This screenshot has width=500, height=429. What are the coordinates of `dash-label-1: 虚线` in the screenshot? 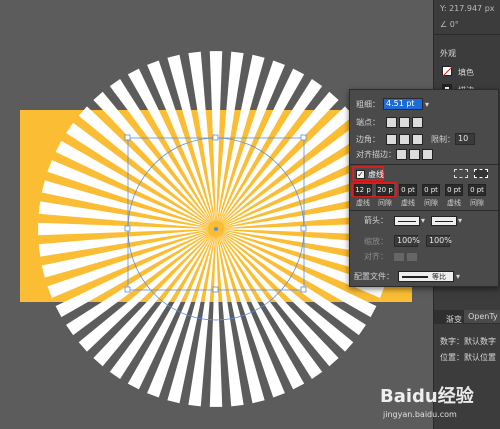 It's located at (363, 203).